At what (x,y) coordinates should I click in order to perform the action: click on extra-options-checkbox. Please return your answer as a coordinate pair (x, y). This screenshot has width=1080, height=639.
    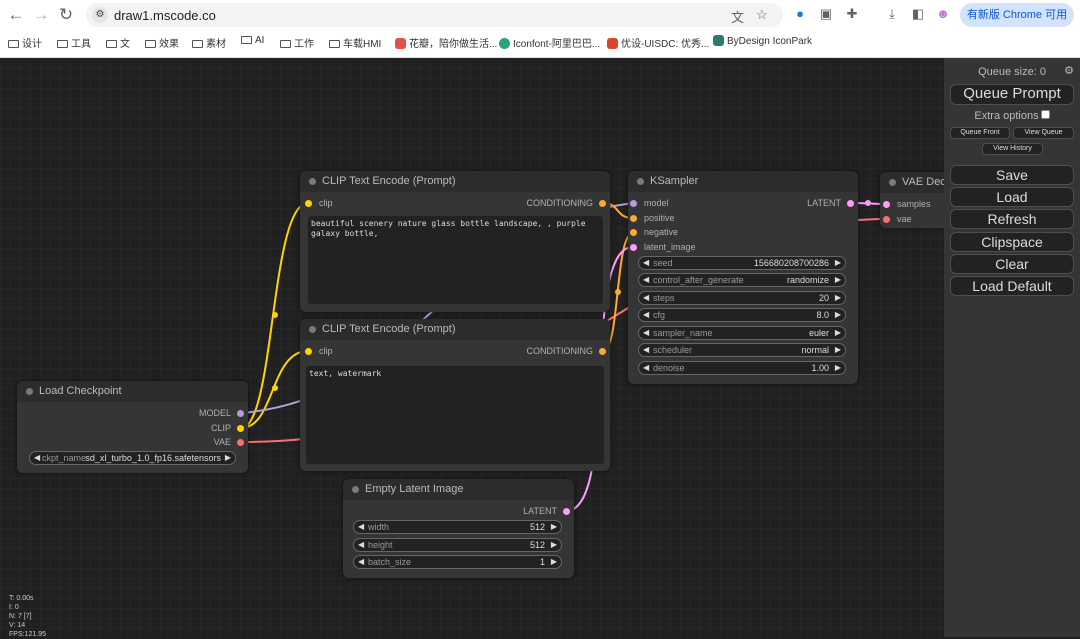
    Looking at the image, I should click on (1045, 114).